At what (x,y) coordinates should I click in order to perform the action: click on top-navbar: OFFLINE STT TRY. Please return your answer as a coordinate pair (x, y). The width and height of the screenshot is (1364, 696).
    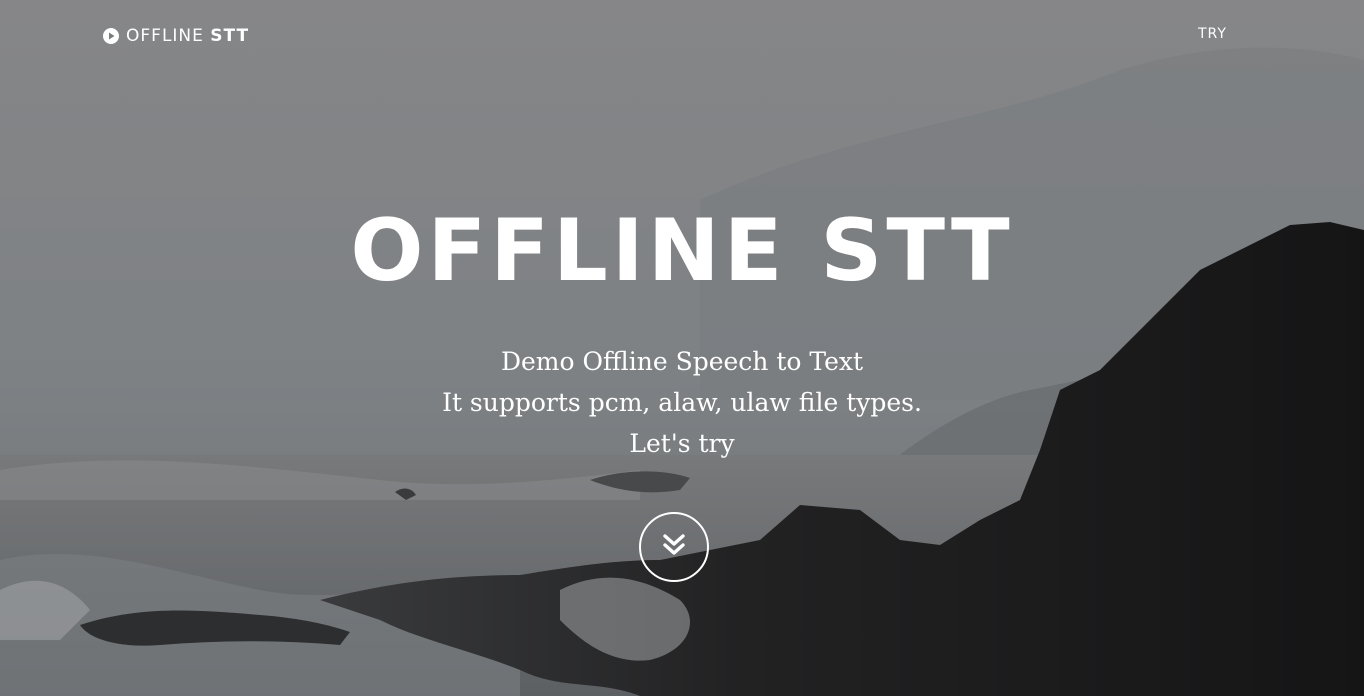
    Looking at the image, I should click on (682, 35).